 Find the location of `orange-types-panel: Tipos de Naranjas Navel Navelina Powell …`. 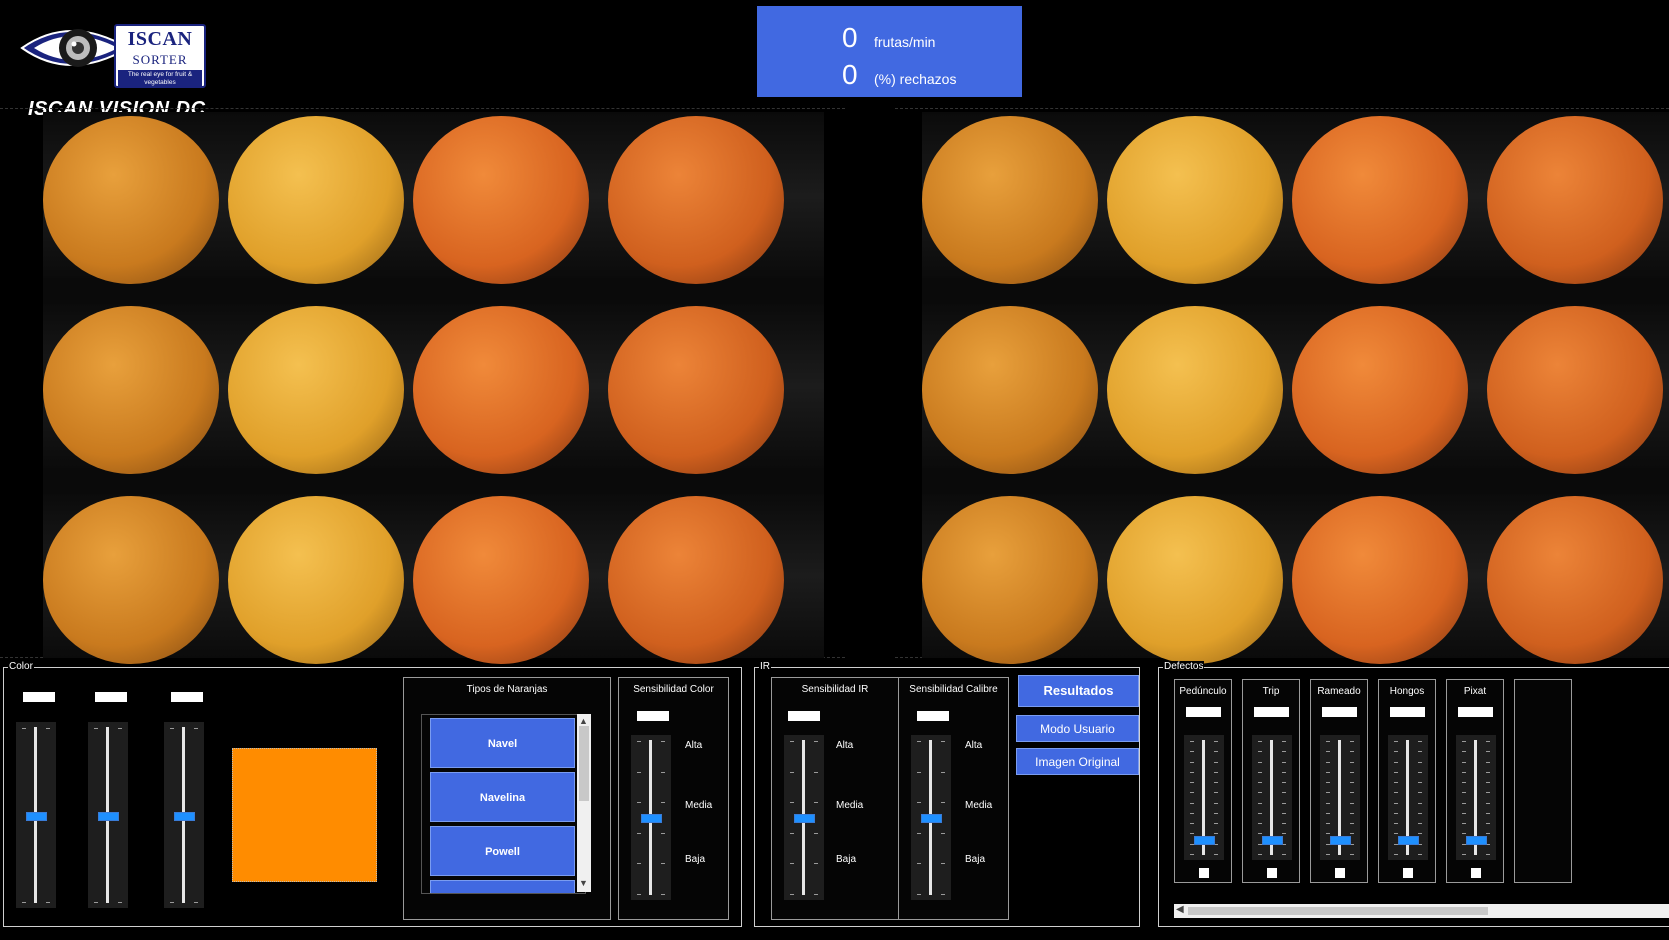

orange-types-panel: Tipos de Naranjas Navel Navelina Powell … is located at coordinates (507, 798).